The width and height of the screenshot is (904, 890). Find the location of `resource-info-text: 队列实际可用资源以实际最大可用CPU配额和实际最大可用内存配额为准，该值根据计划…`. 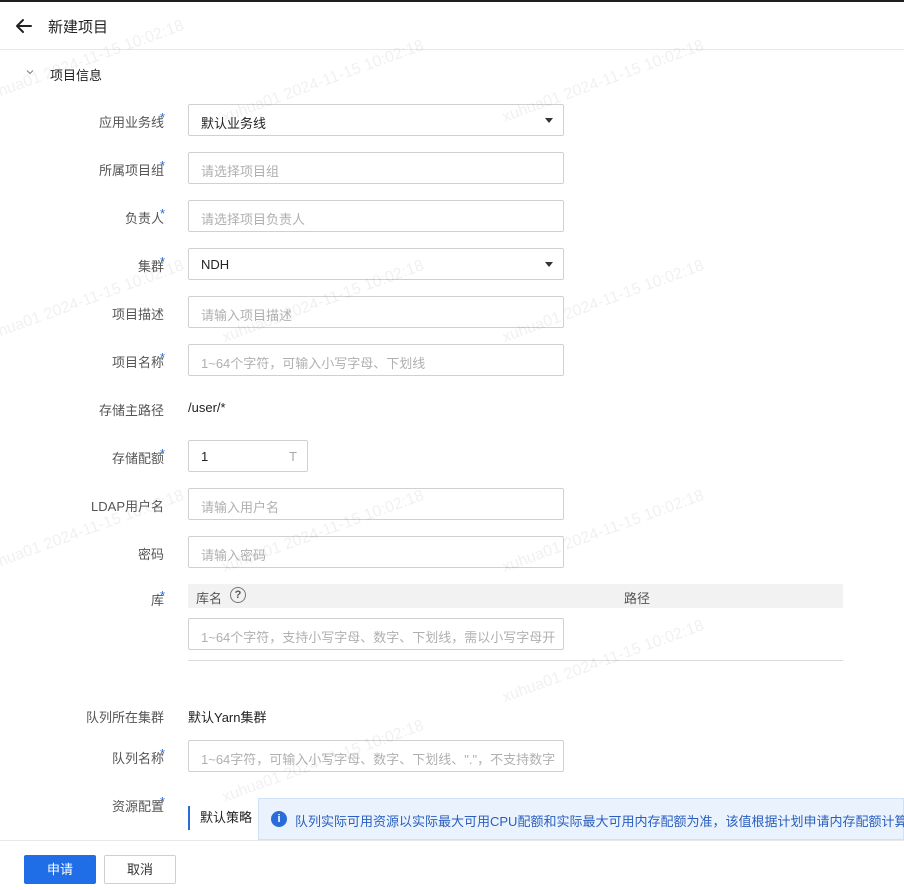

resource-info-text: 队列实际可用资源以实际最大可用CPU配额和实际最大可用内存配额为准，该值根据计划… is located at coordinates (599, 821).